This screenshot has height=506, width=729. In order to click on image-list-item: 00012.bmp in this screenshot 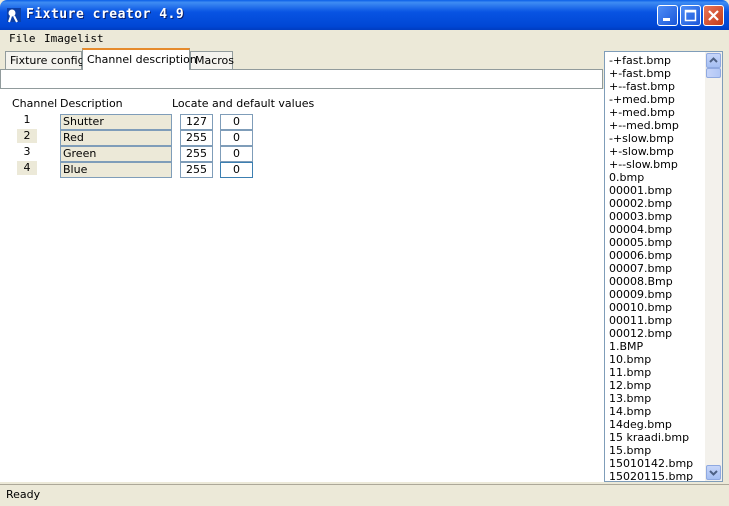, I will do `click(657, 333)`.